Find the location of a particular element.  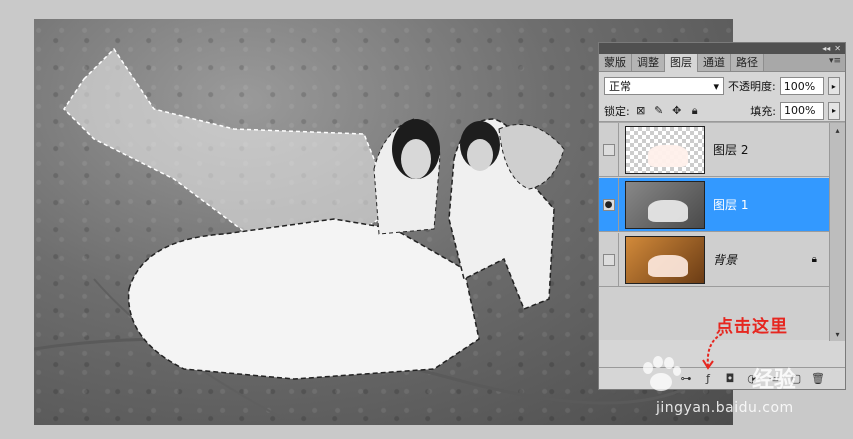

layer-name: 背景 is located at coordinates (725, 260).